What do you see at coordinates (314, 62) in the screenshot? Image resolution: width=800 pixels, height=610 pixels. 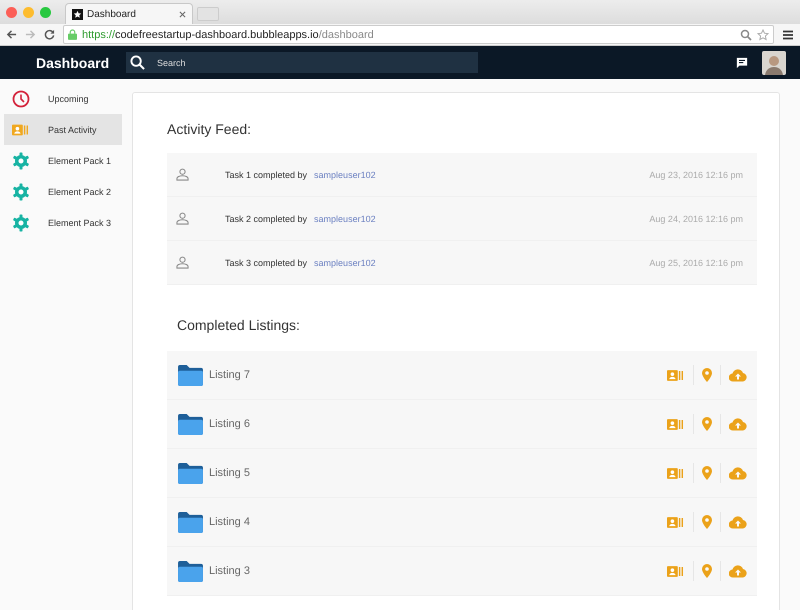 I see `search-field: Search` at bounding box center [314, 62].